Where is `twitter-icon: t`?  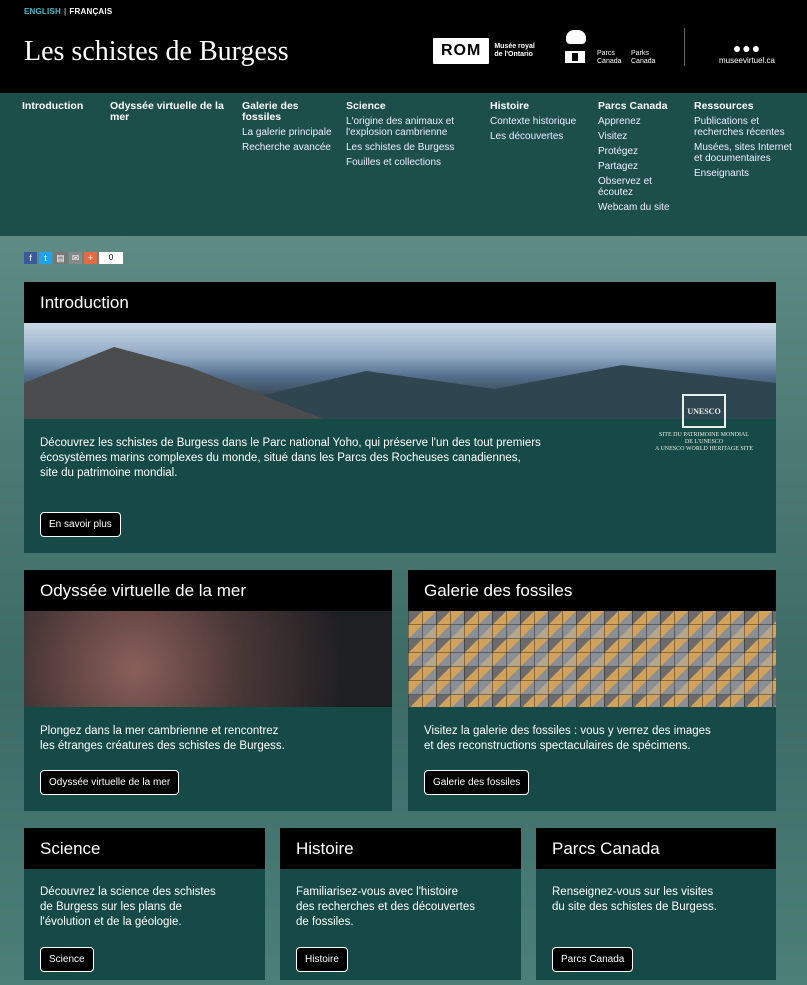 twitter-icon: t is located at coordinates (45, 258).